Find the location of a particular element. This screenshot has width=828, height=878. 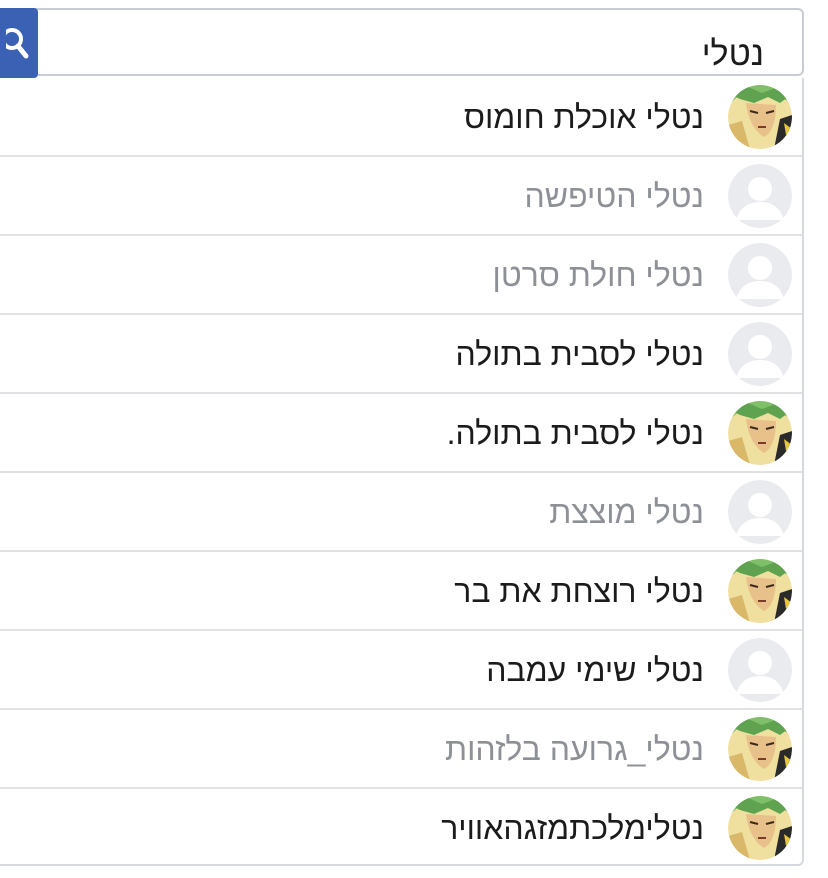

result-row: נטלימלכתמזגהאוויר is located at coordinates (401, 828).